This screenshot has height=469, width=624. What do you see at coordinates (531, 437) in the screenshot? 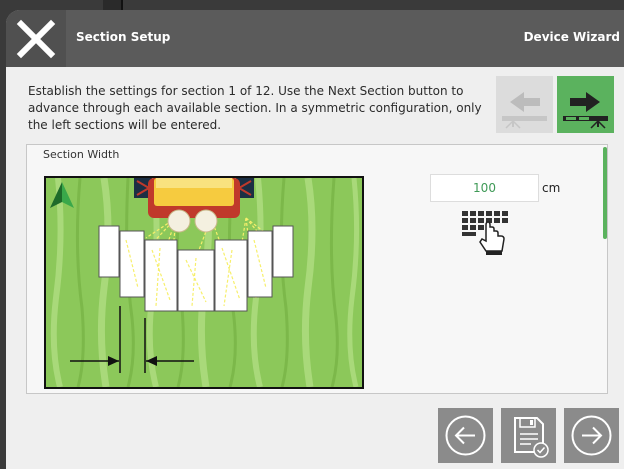
I see `save-icon` at bounding box center [531, 437].